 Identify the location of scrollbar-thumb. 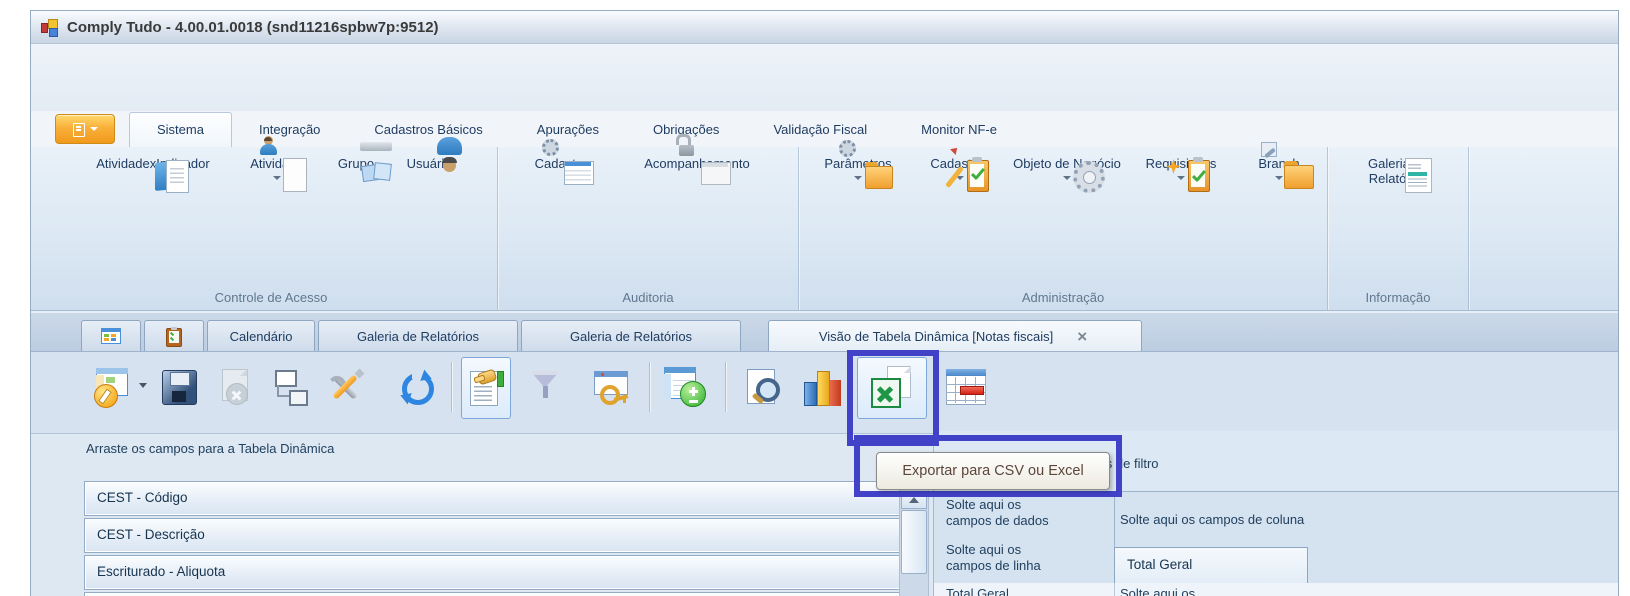
(914, 542).